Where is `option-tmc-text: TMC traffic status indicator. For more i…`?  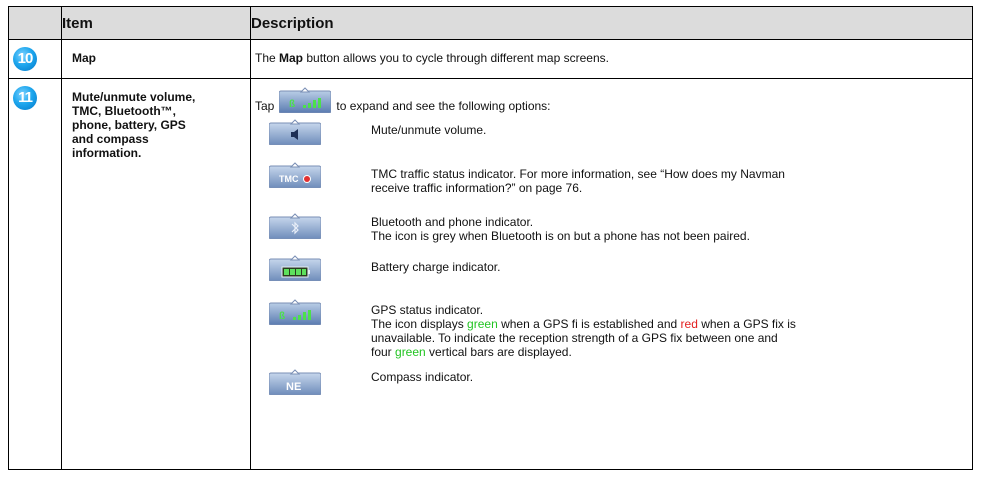 option-tmc-text: TMC traffic status indicator. For more i… is located at coordinates (651, 181).